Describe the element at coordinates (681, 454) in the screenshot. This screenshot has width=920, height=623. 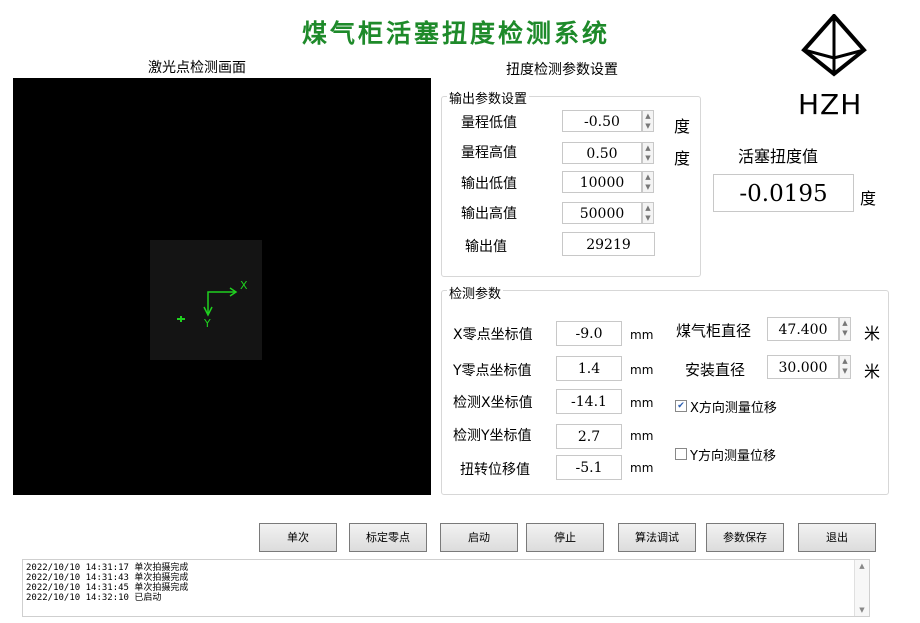
I see `y-direction-checkbox` at that location.